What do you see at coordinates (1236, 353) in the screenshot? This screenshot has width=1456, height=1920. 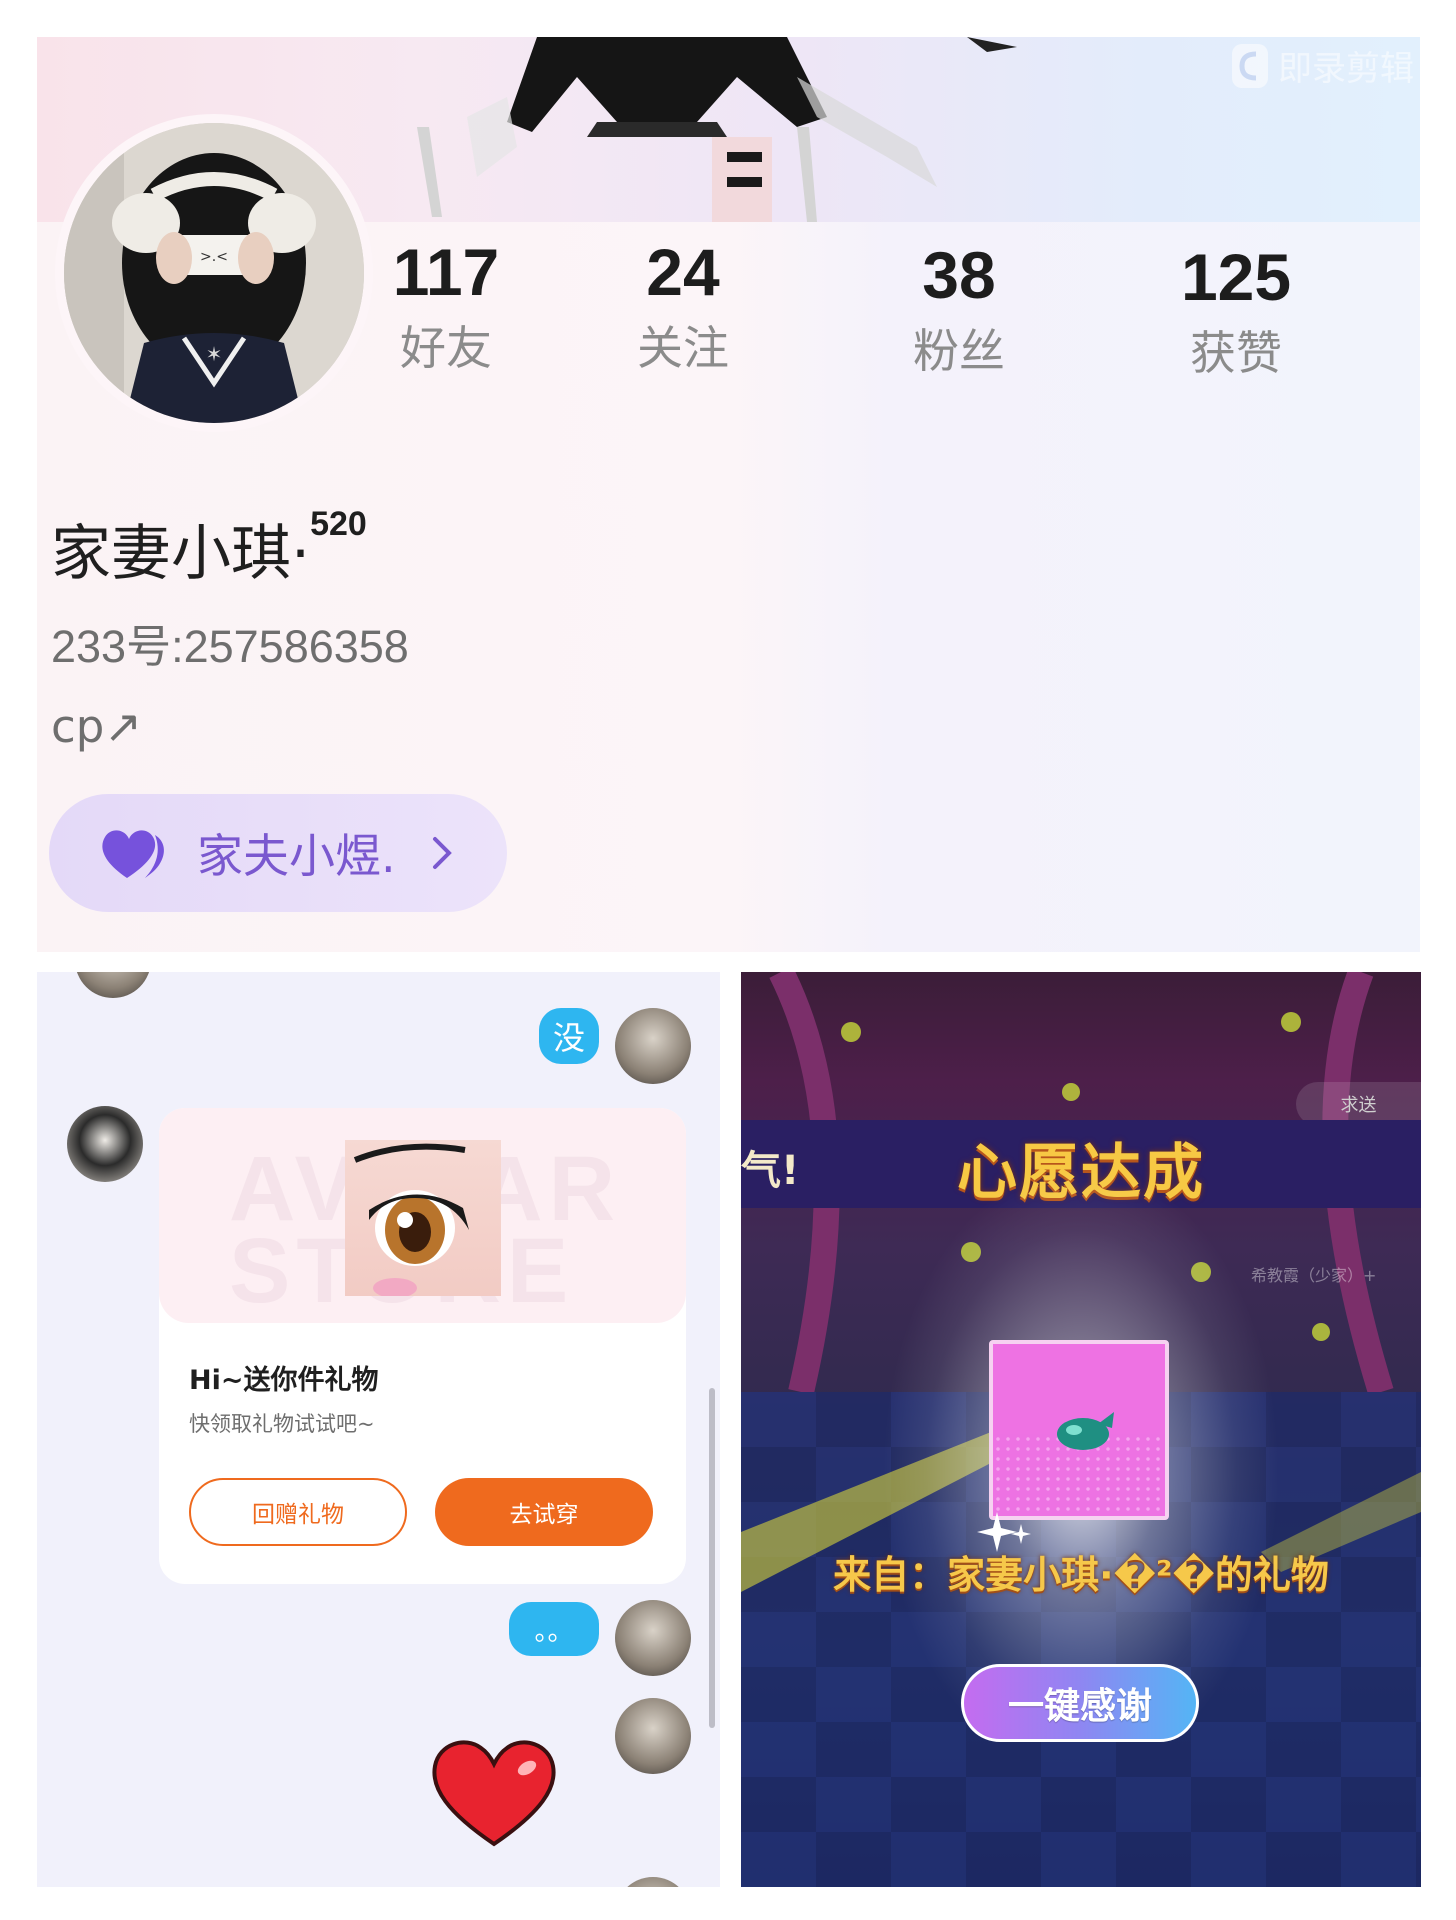 I see `stat-likes-label: 获赞` at bounding box center [1236, 353].